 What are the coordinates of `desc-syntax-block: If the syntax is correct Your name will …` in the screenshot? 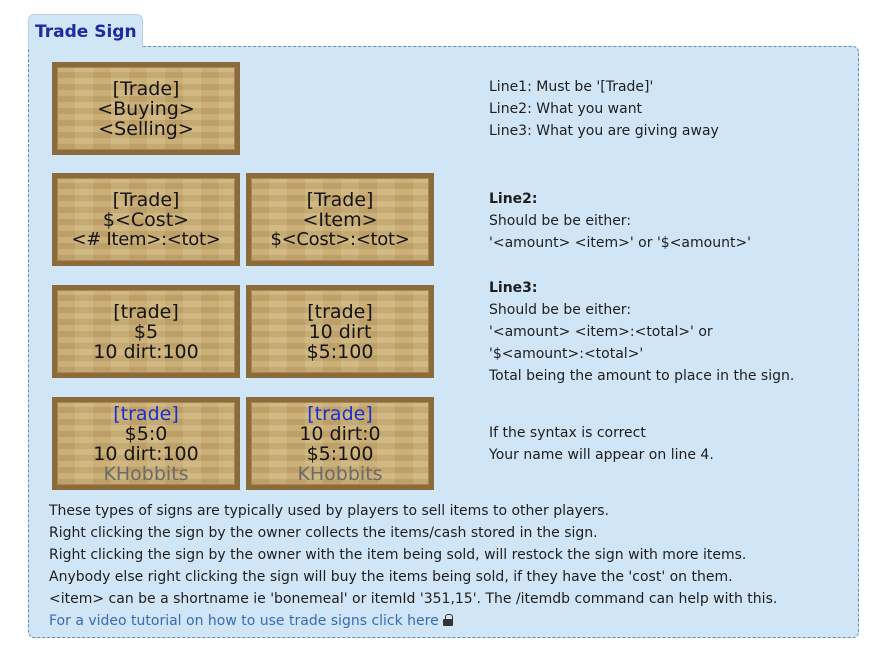 It's located at (601, 444).